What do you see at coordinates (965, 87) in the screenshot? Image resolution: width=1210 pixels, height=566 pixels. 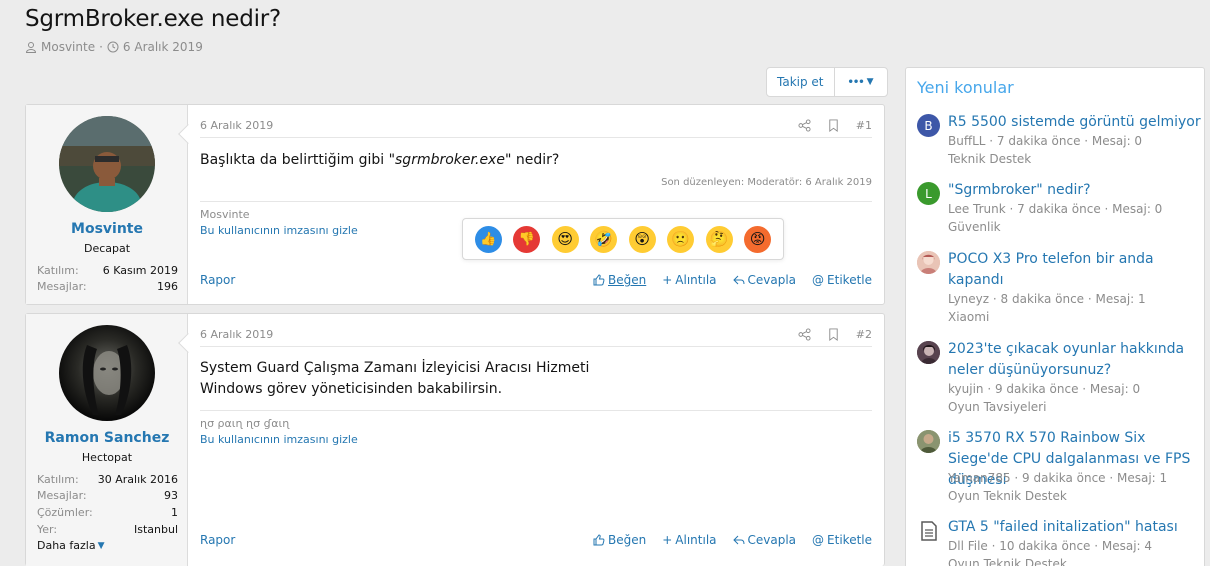 I see `widget-title: Yeni konular` at bounding box center [965, 87].